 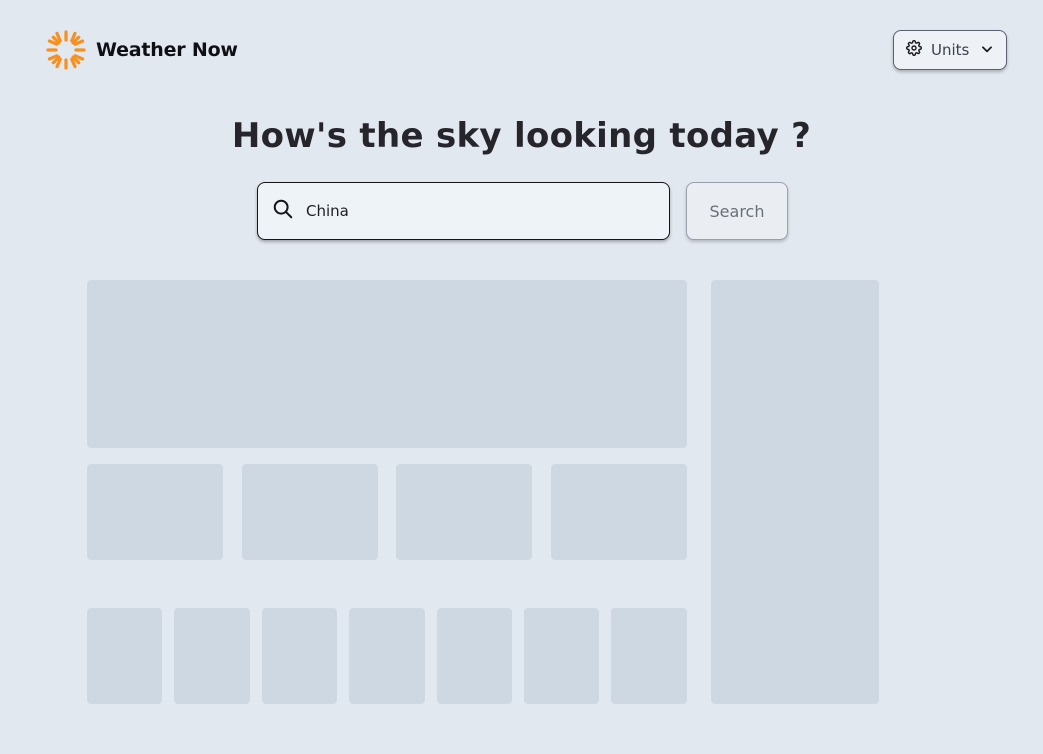 What do you see at coordinates (987, 50) in the screenshot?
I see `chevron-down-icon` at bounding box center [987, 50].